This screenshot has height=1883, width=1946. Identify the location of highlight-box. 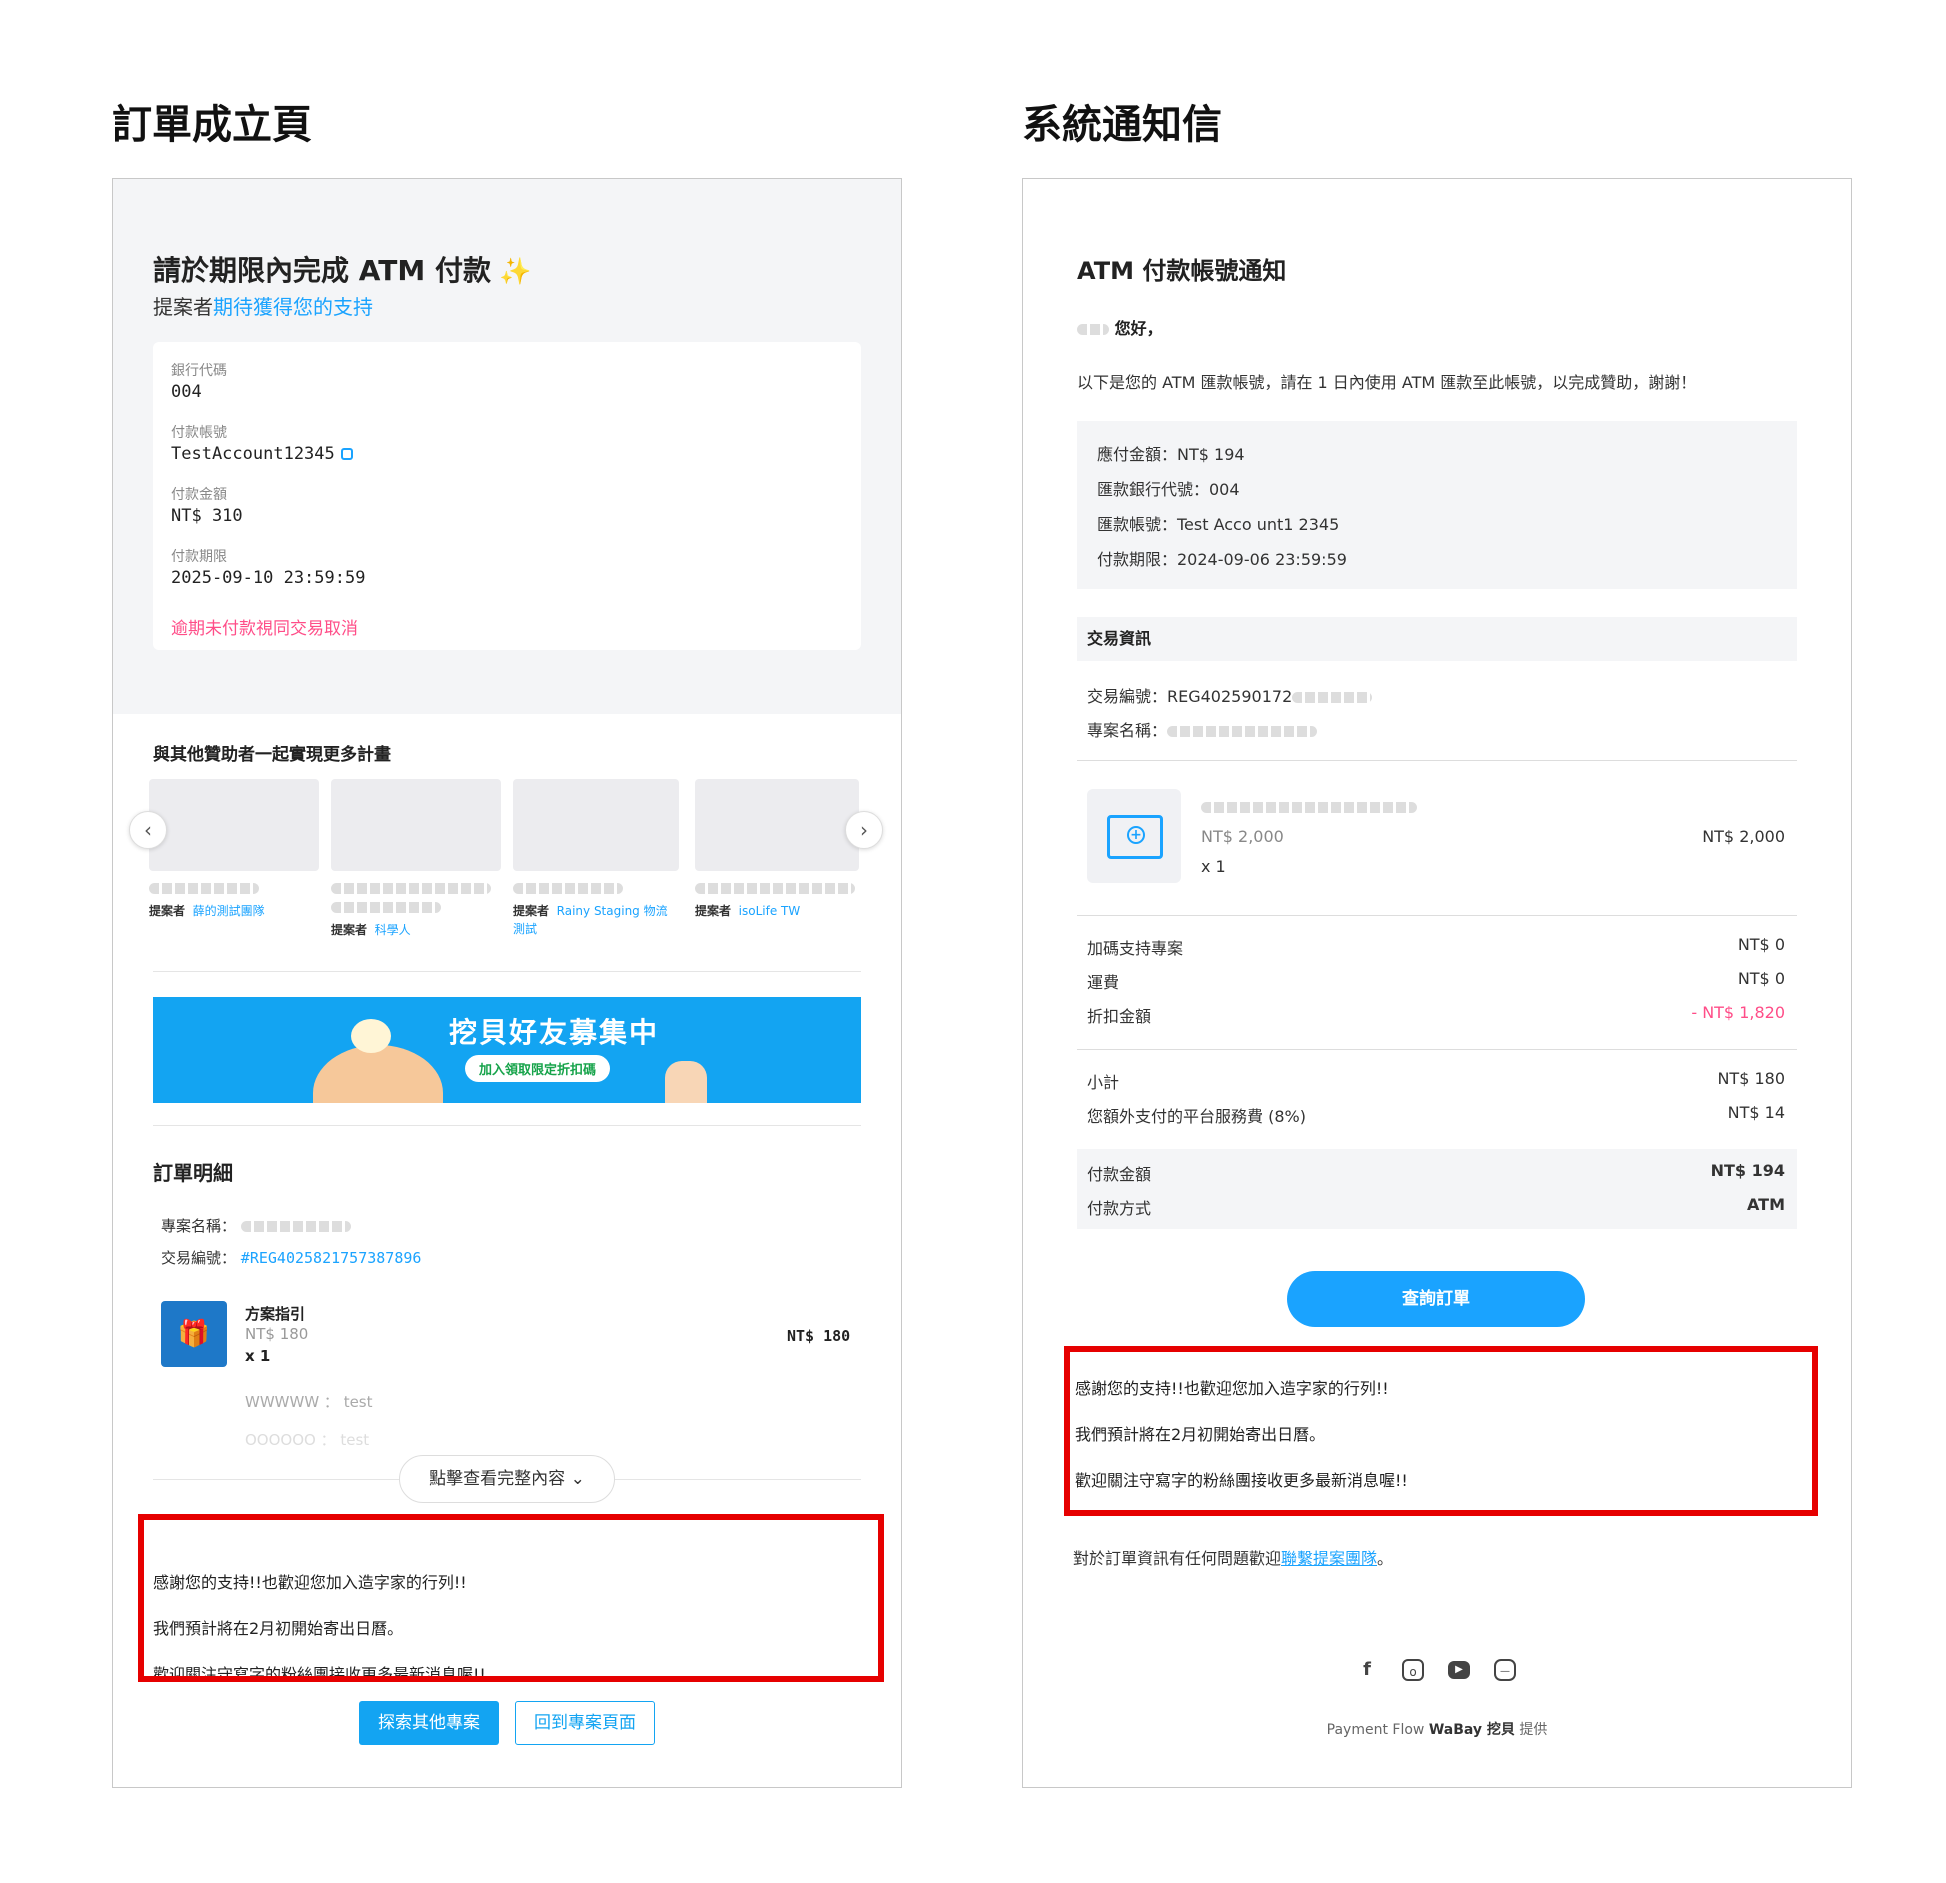
(1441, 1431).